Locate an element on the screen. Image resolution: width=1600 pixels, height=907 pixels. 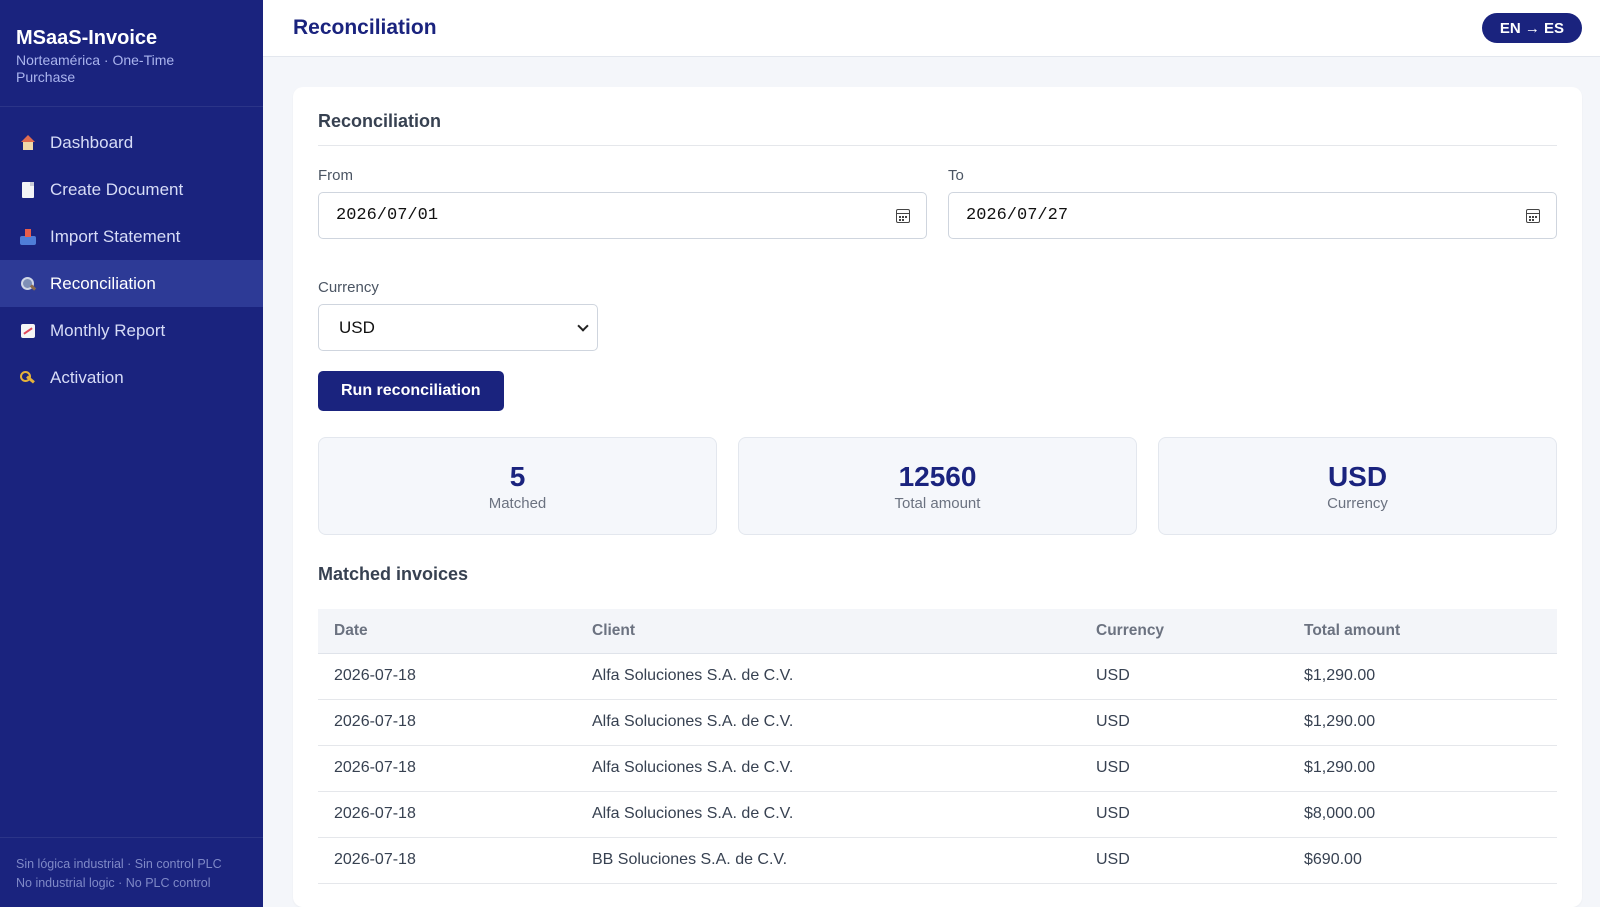
sidebar-item-label: Create Document is located at coordinates (117, 189).